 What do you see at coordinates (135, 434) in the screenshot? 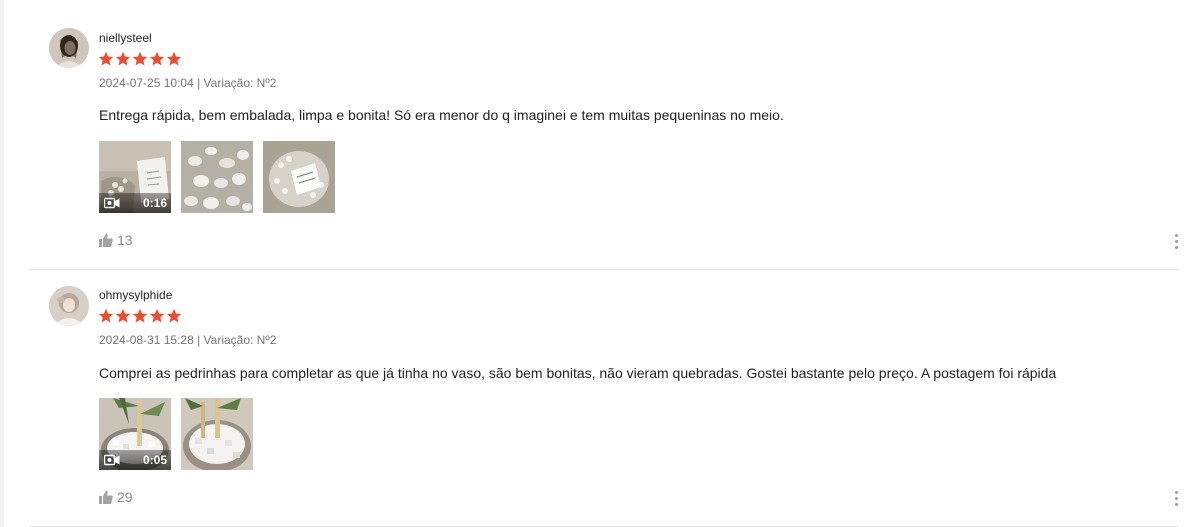
I see `review-video-thumbnail: 0:05` at bounding box center [135, 434].